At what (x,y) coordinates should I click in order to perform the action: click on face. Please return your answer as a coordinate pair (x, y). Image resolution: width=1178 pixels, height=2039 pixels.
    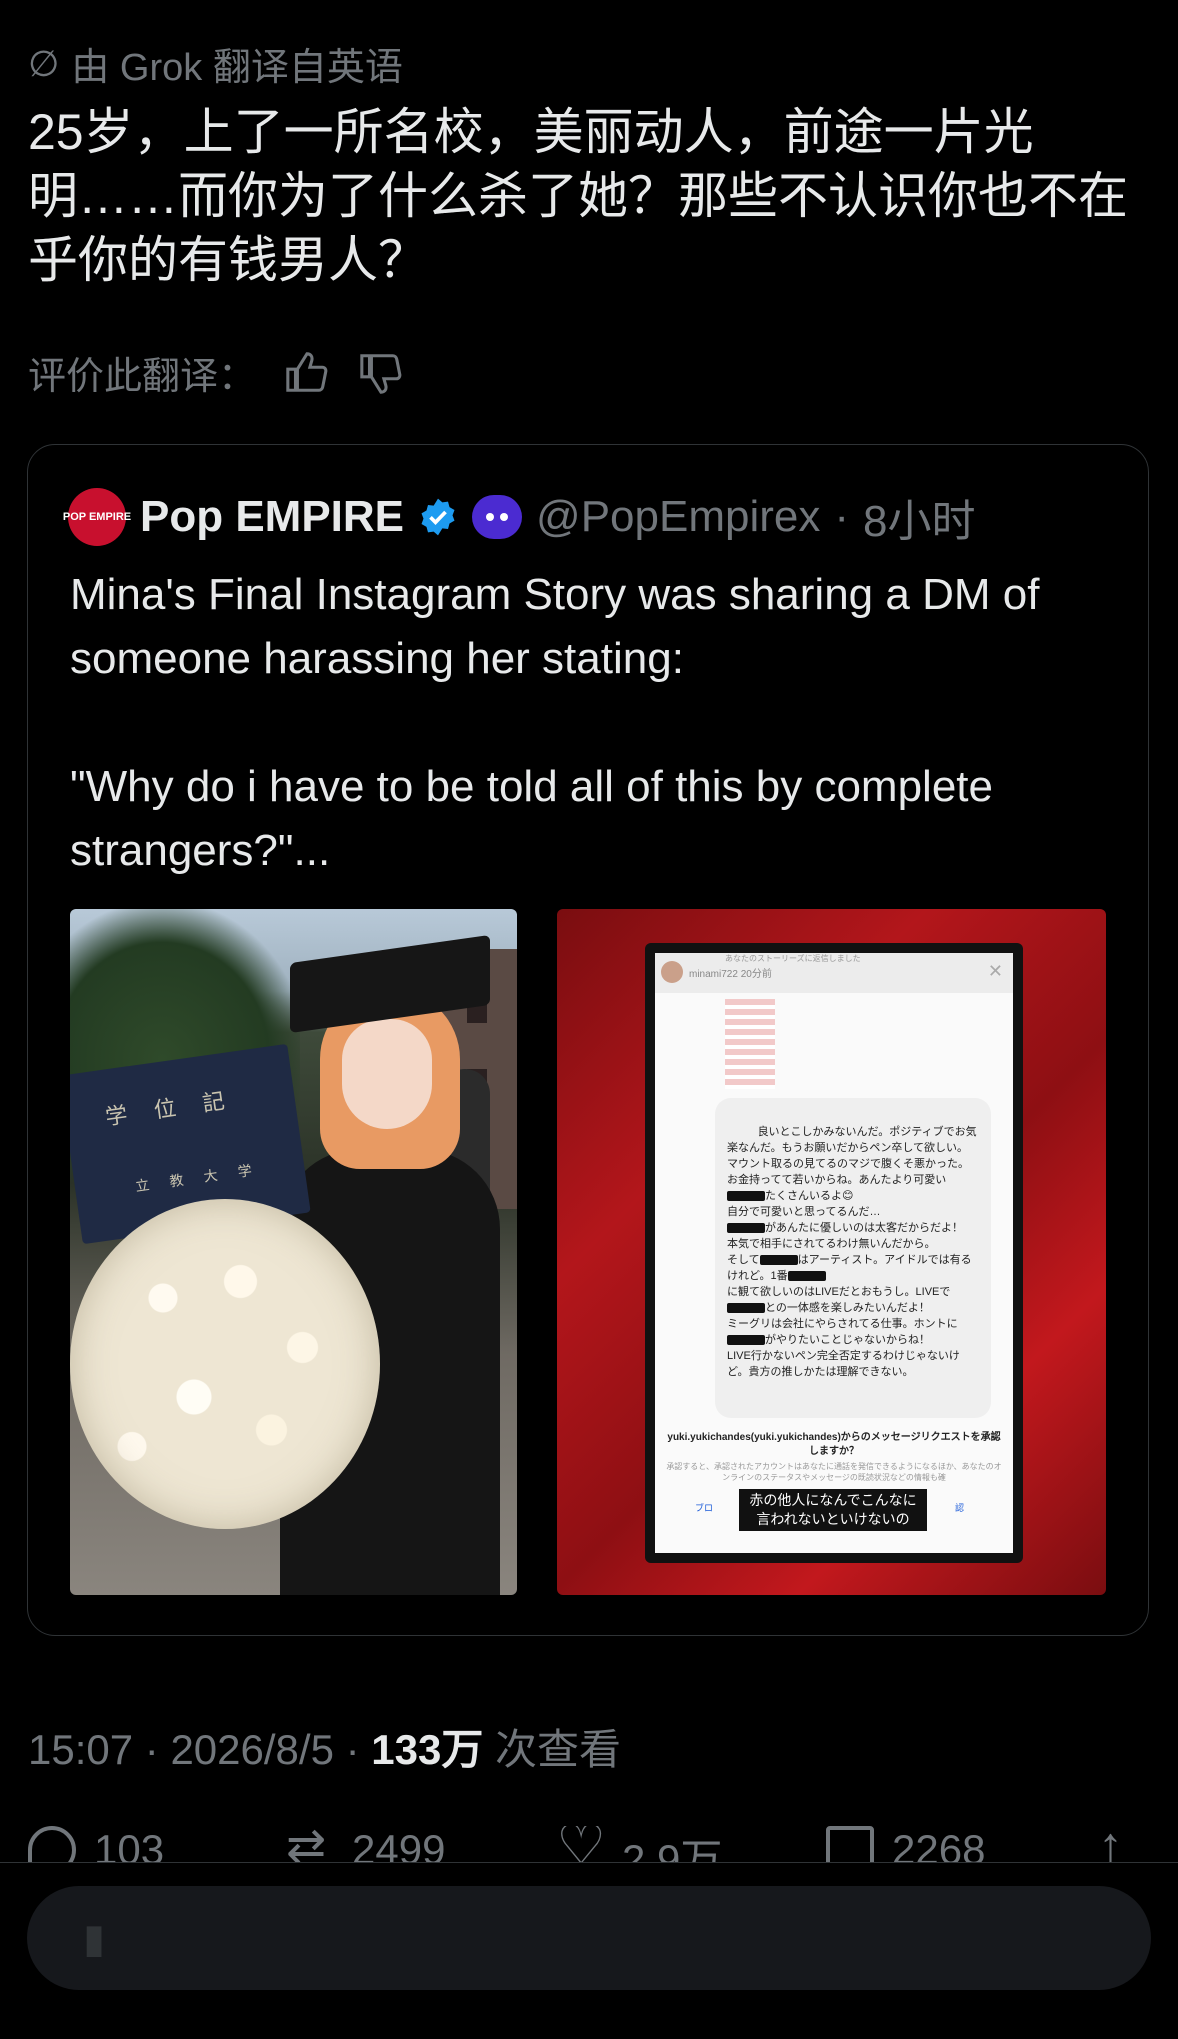
    Looking at the image, I should click on (387, 1074).